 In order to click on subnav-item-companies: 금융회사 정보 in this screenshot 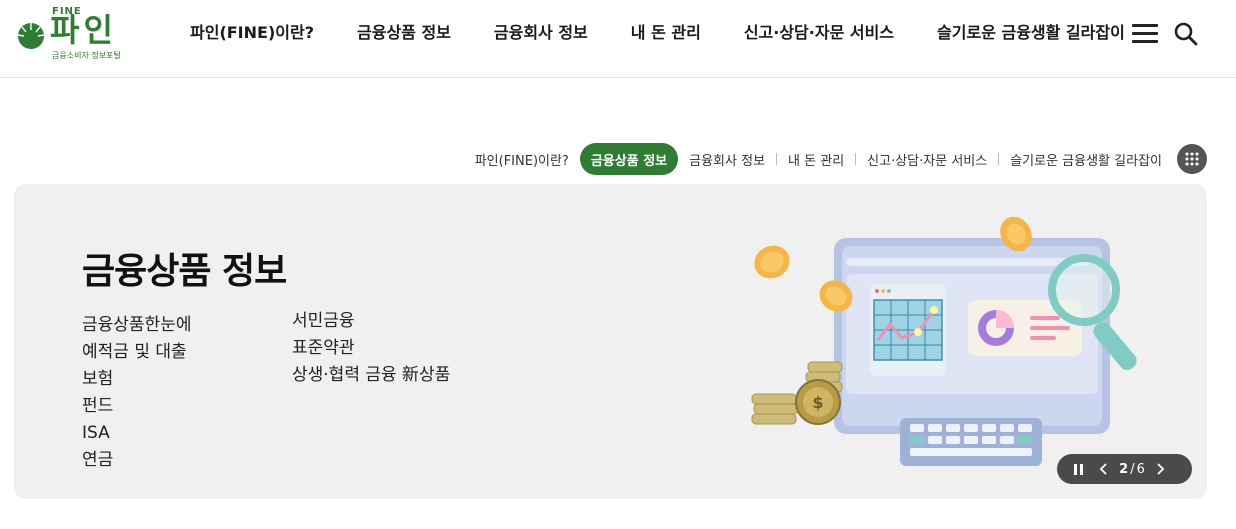, I will do `click(727, 159)`.